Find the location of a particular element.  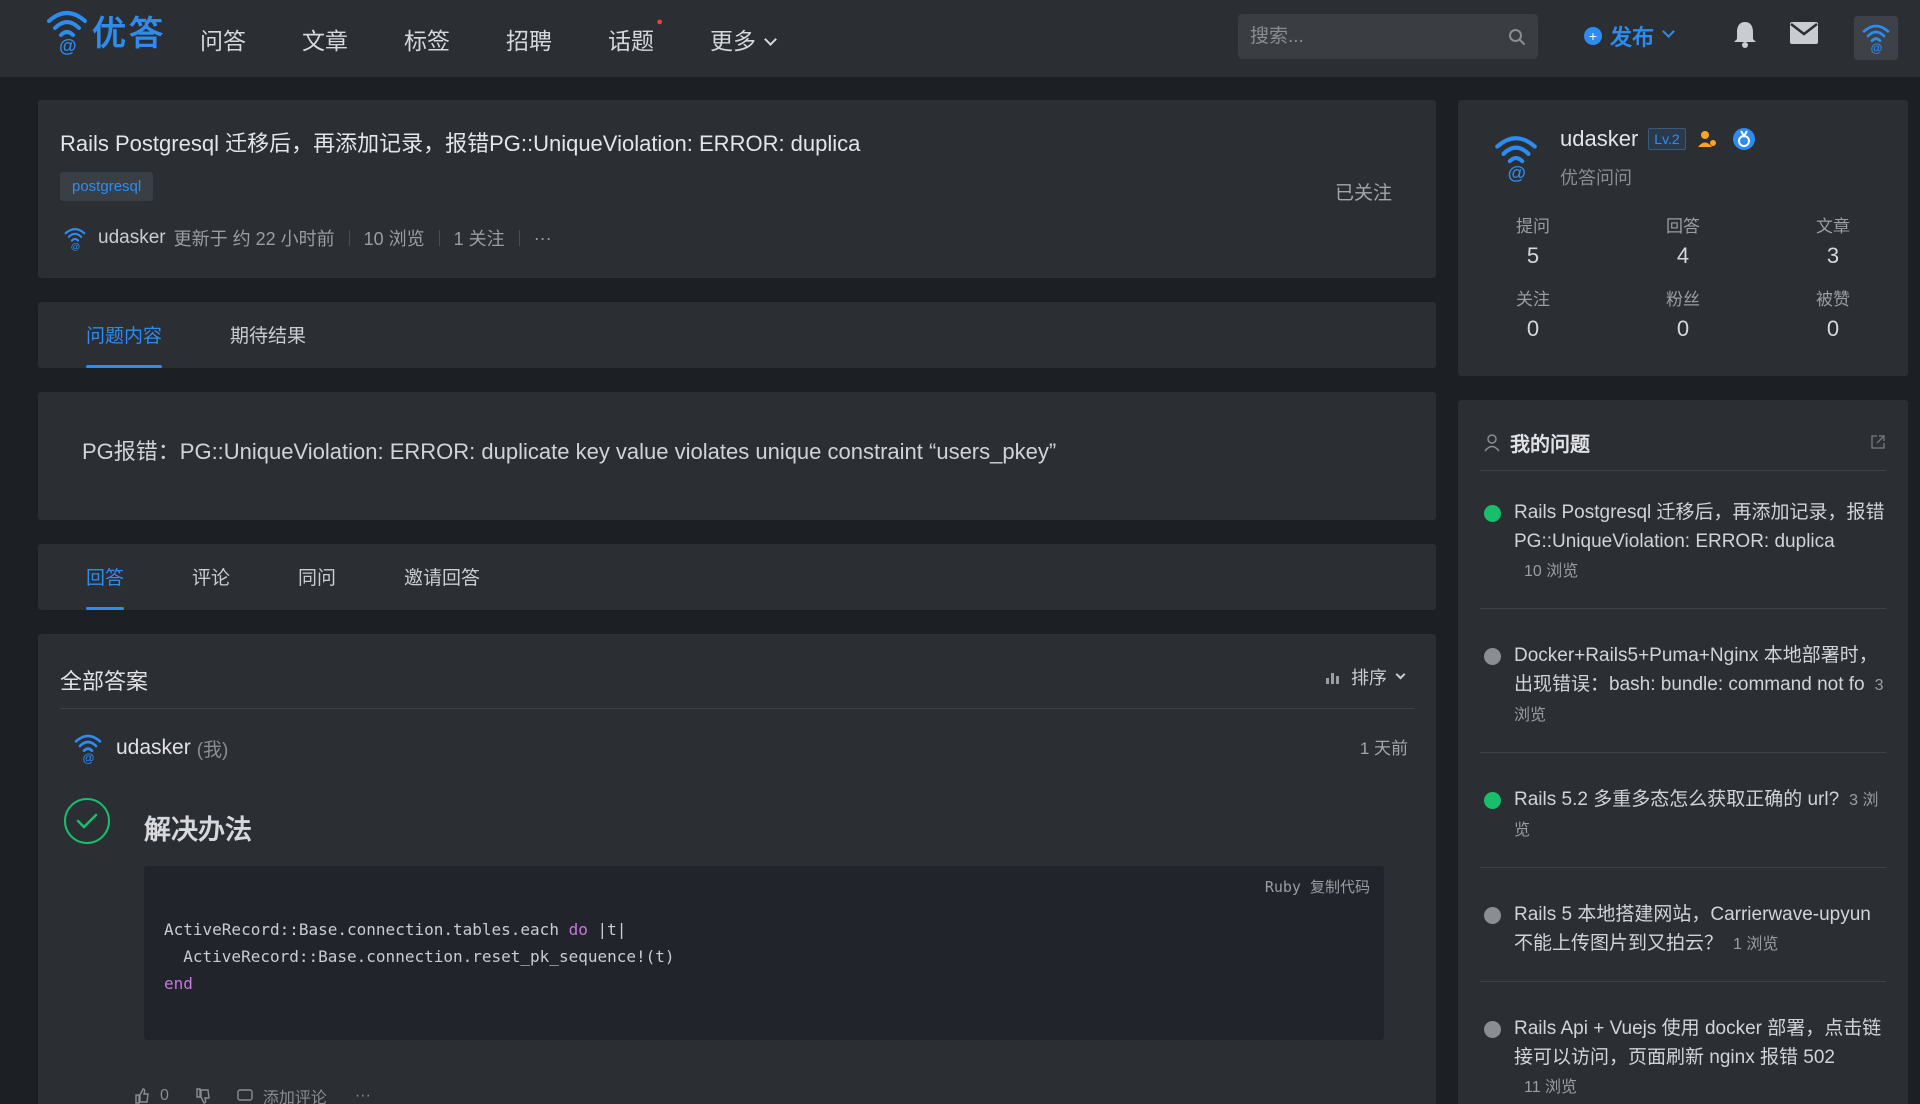

answers-header: 全部答案 is located at coordinates (104, 681).